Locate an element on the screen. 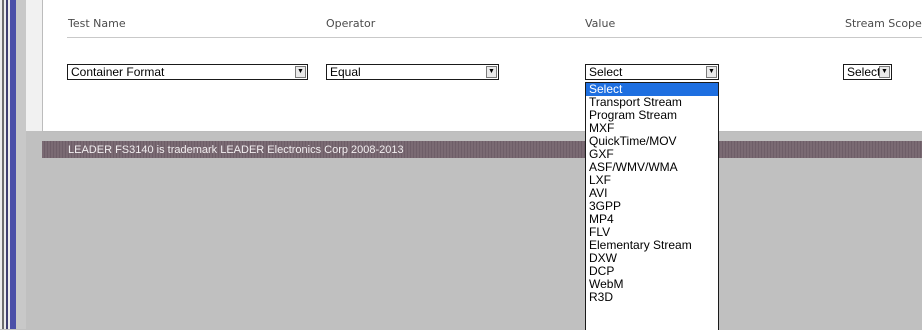 The image size is (922, 330). header-divider is located at coordinates (494, 37).